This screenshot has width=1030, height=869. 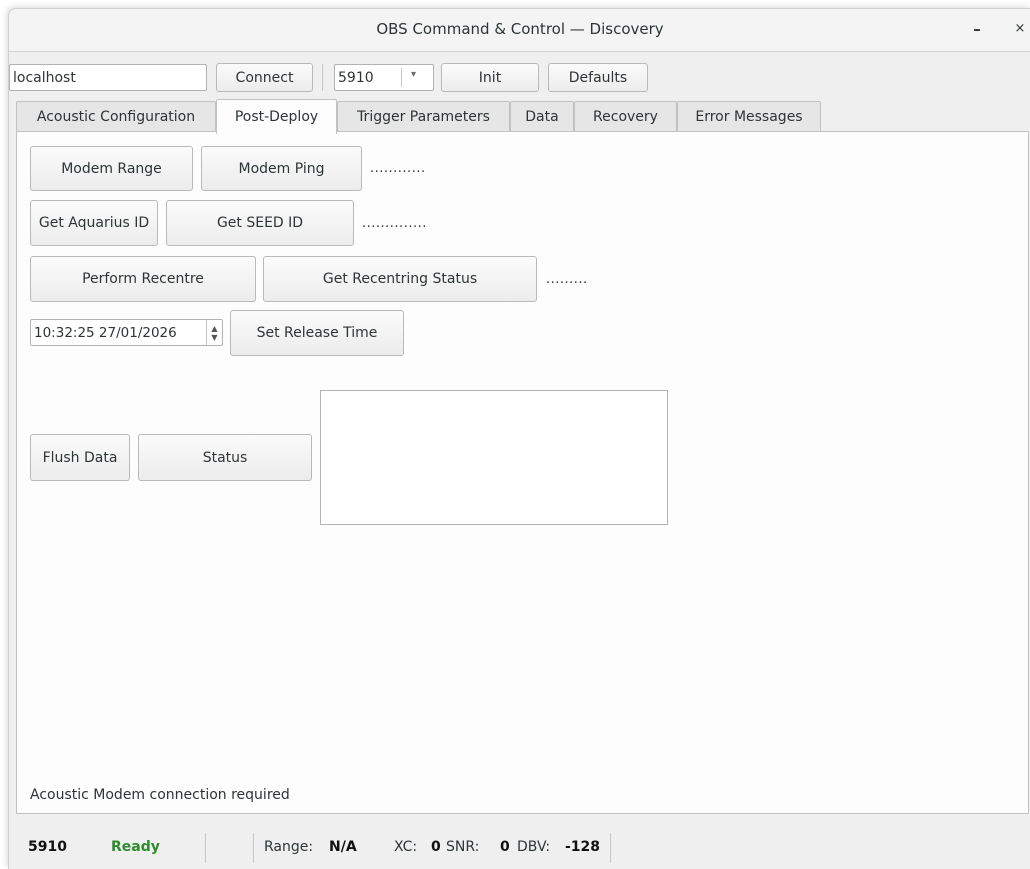 What do you see at coordinates (260, 223) in the screenshot?
I see `get-seed-id-button: Get SEED ID` at bounding box center [260, 223].